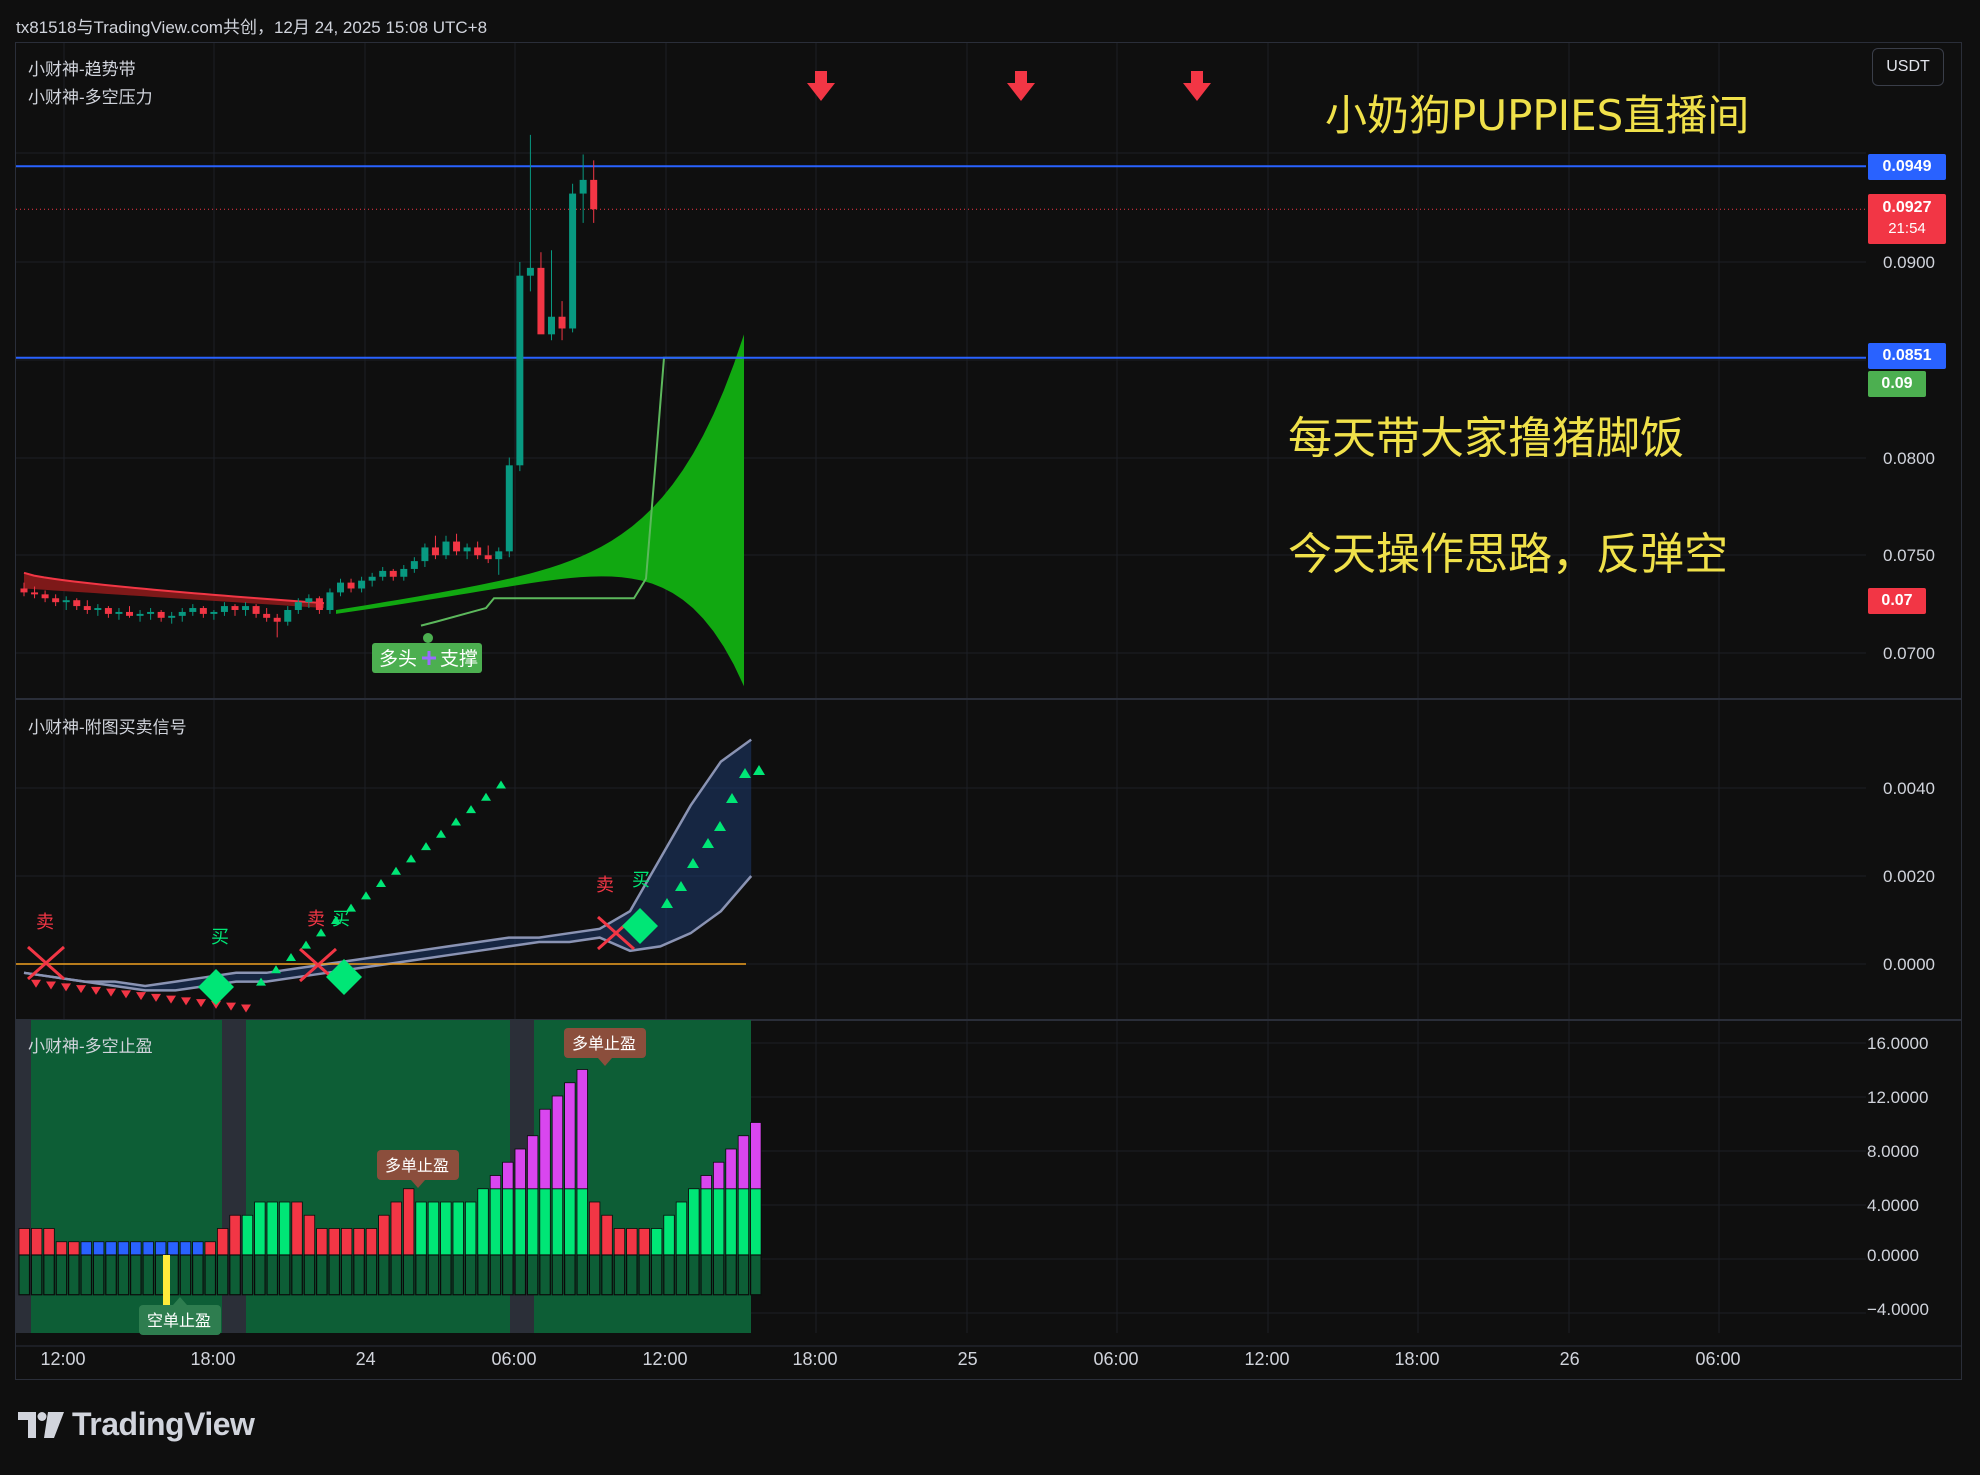  I want to click on stop-panel-title: 小财神-多空止盈, so click(90, 1044).